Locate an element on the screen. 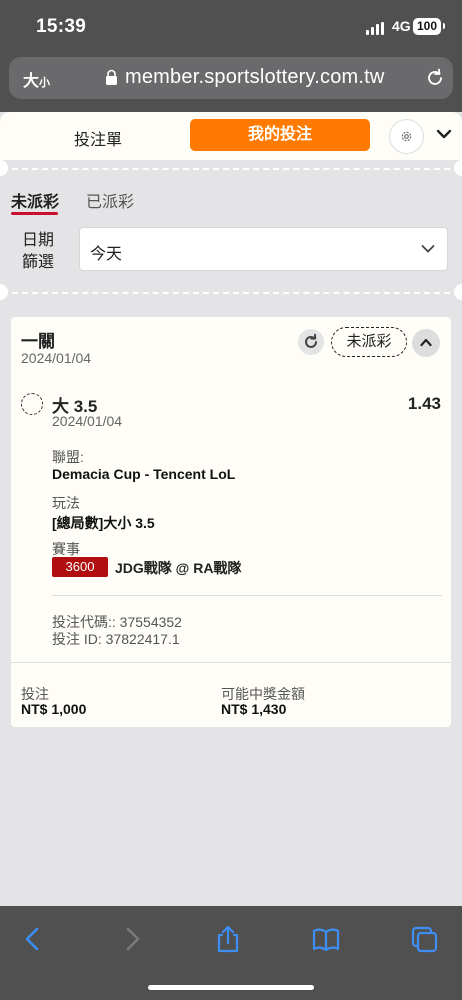 The image size is (462, 1000). gear-icon is located at coordinates (406, 136).